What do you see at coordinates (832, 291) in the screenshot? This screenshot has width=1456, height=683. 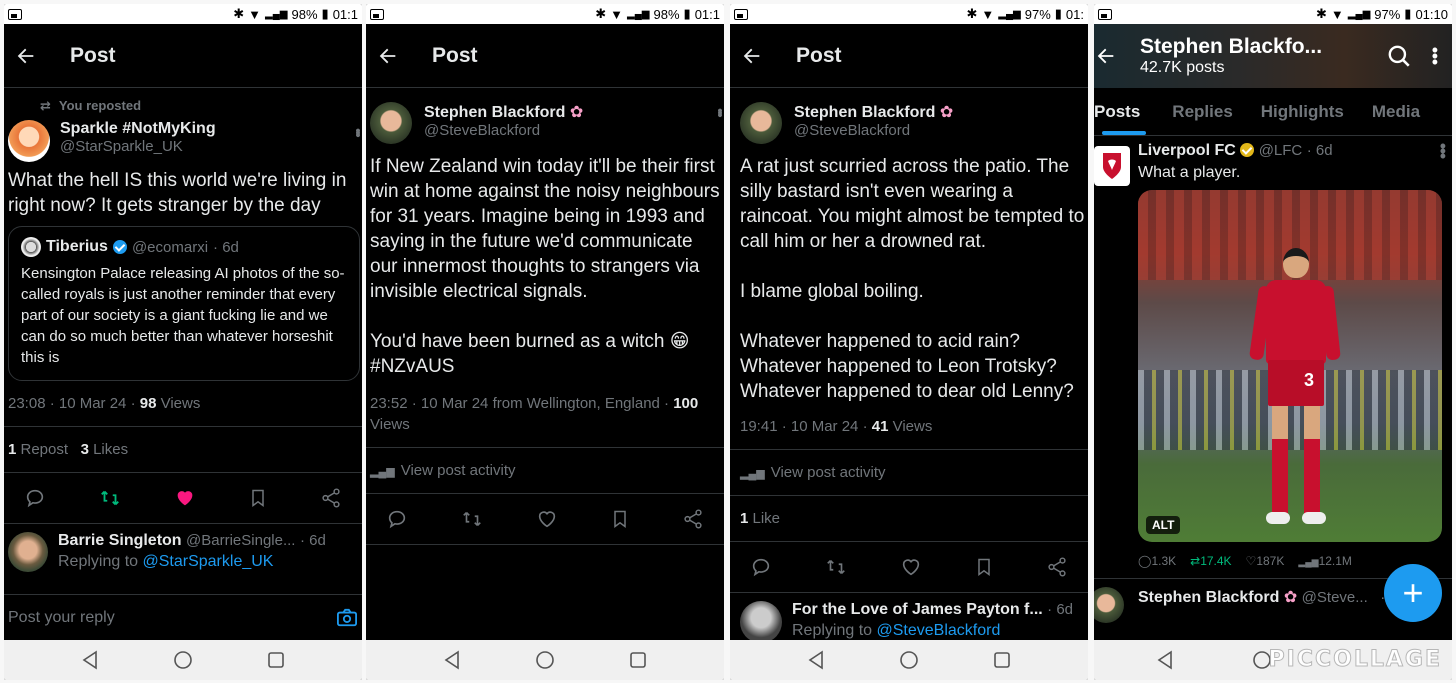 I see `post-text-2: I blame global boiling.` at bounding box center [832, 291].